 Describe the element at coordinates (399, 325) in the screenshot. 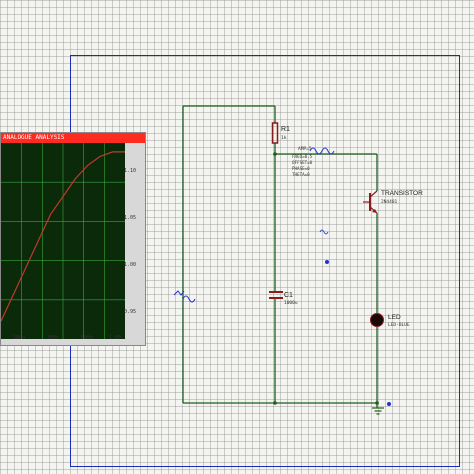

I see `led-value-label: LED-BLUE` at that location.